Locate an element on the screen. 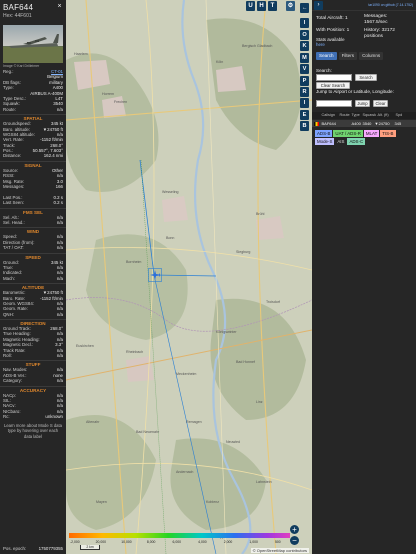  place-label: Haarlem is located at coordinates (81, 54).